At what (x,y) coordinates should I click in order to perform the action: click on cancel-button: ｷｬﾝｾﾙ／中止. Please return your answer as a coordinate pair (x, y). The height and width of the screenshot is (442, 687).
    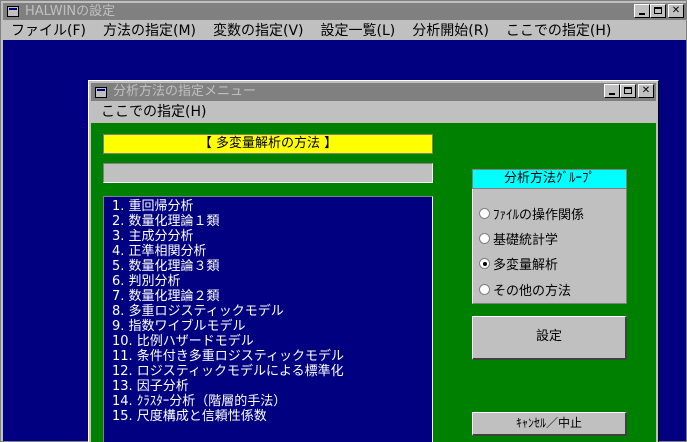
    Looking at the image, I should click on (549, 424).